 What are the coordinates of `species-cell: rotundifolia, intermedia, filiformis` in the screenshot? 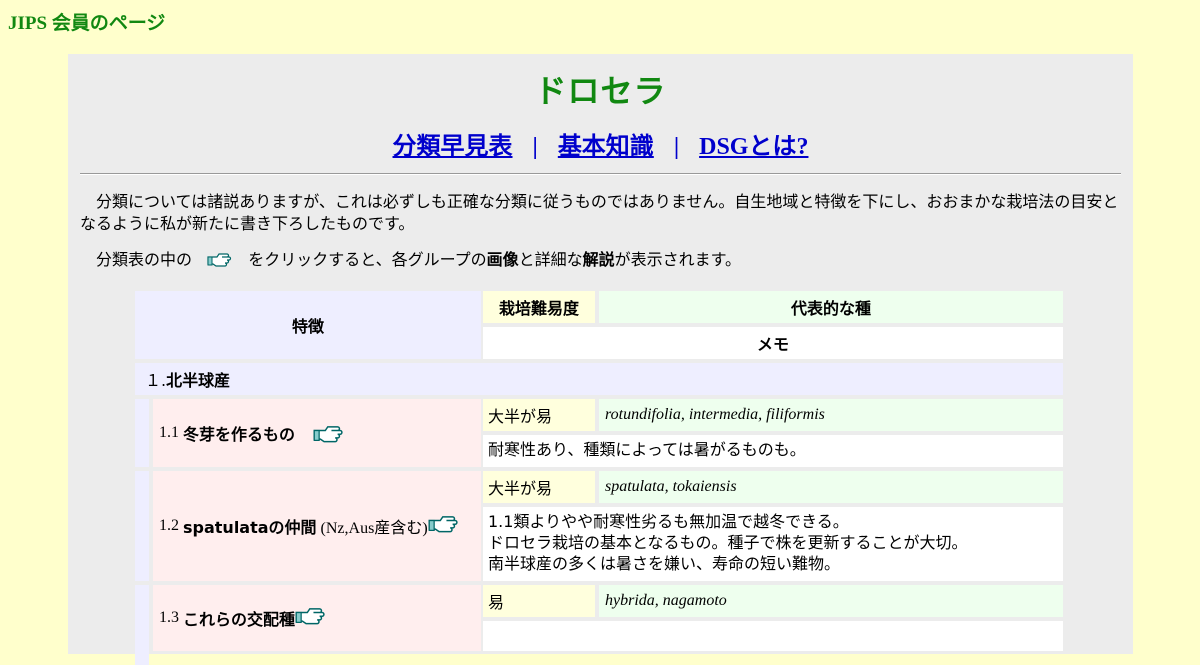 It's located at (831, 415).